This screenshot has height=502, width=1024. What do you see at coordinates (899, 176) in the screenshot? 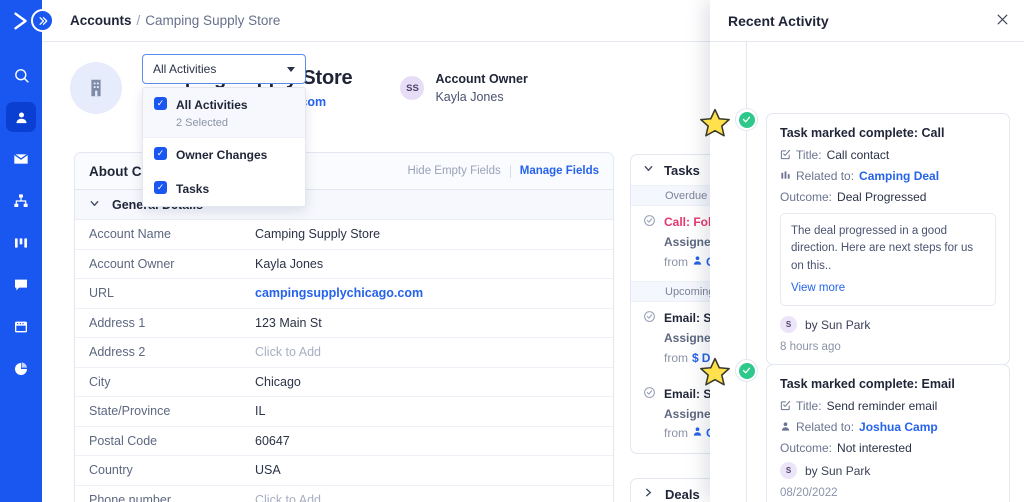
I see `activity-related-value: Camping Deal` at bounding box center [899, 176].